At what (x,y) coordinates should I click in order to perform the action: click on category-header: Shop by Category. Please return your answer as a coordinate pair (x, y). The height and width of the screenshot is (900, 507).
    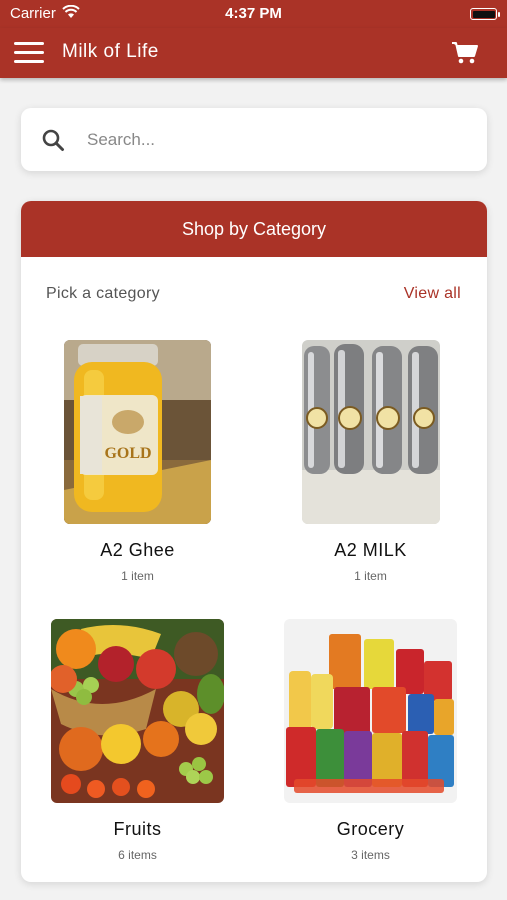
    Looking at the image, I should click on (254, 229).